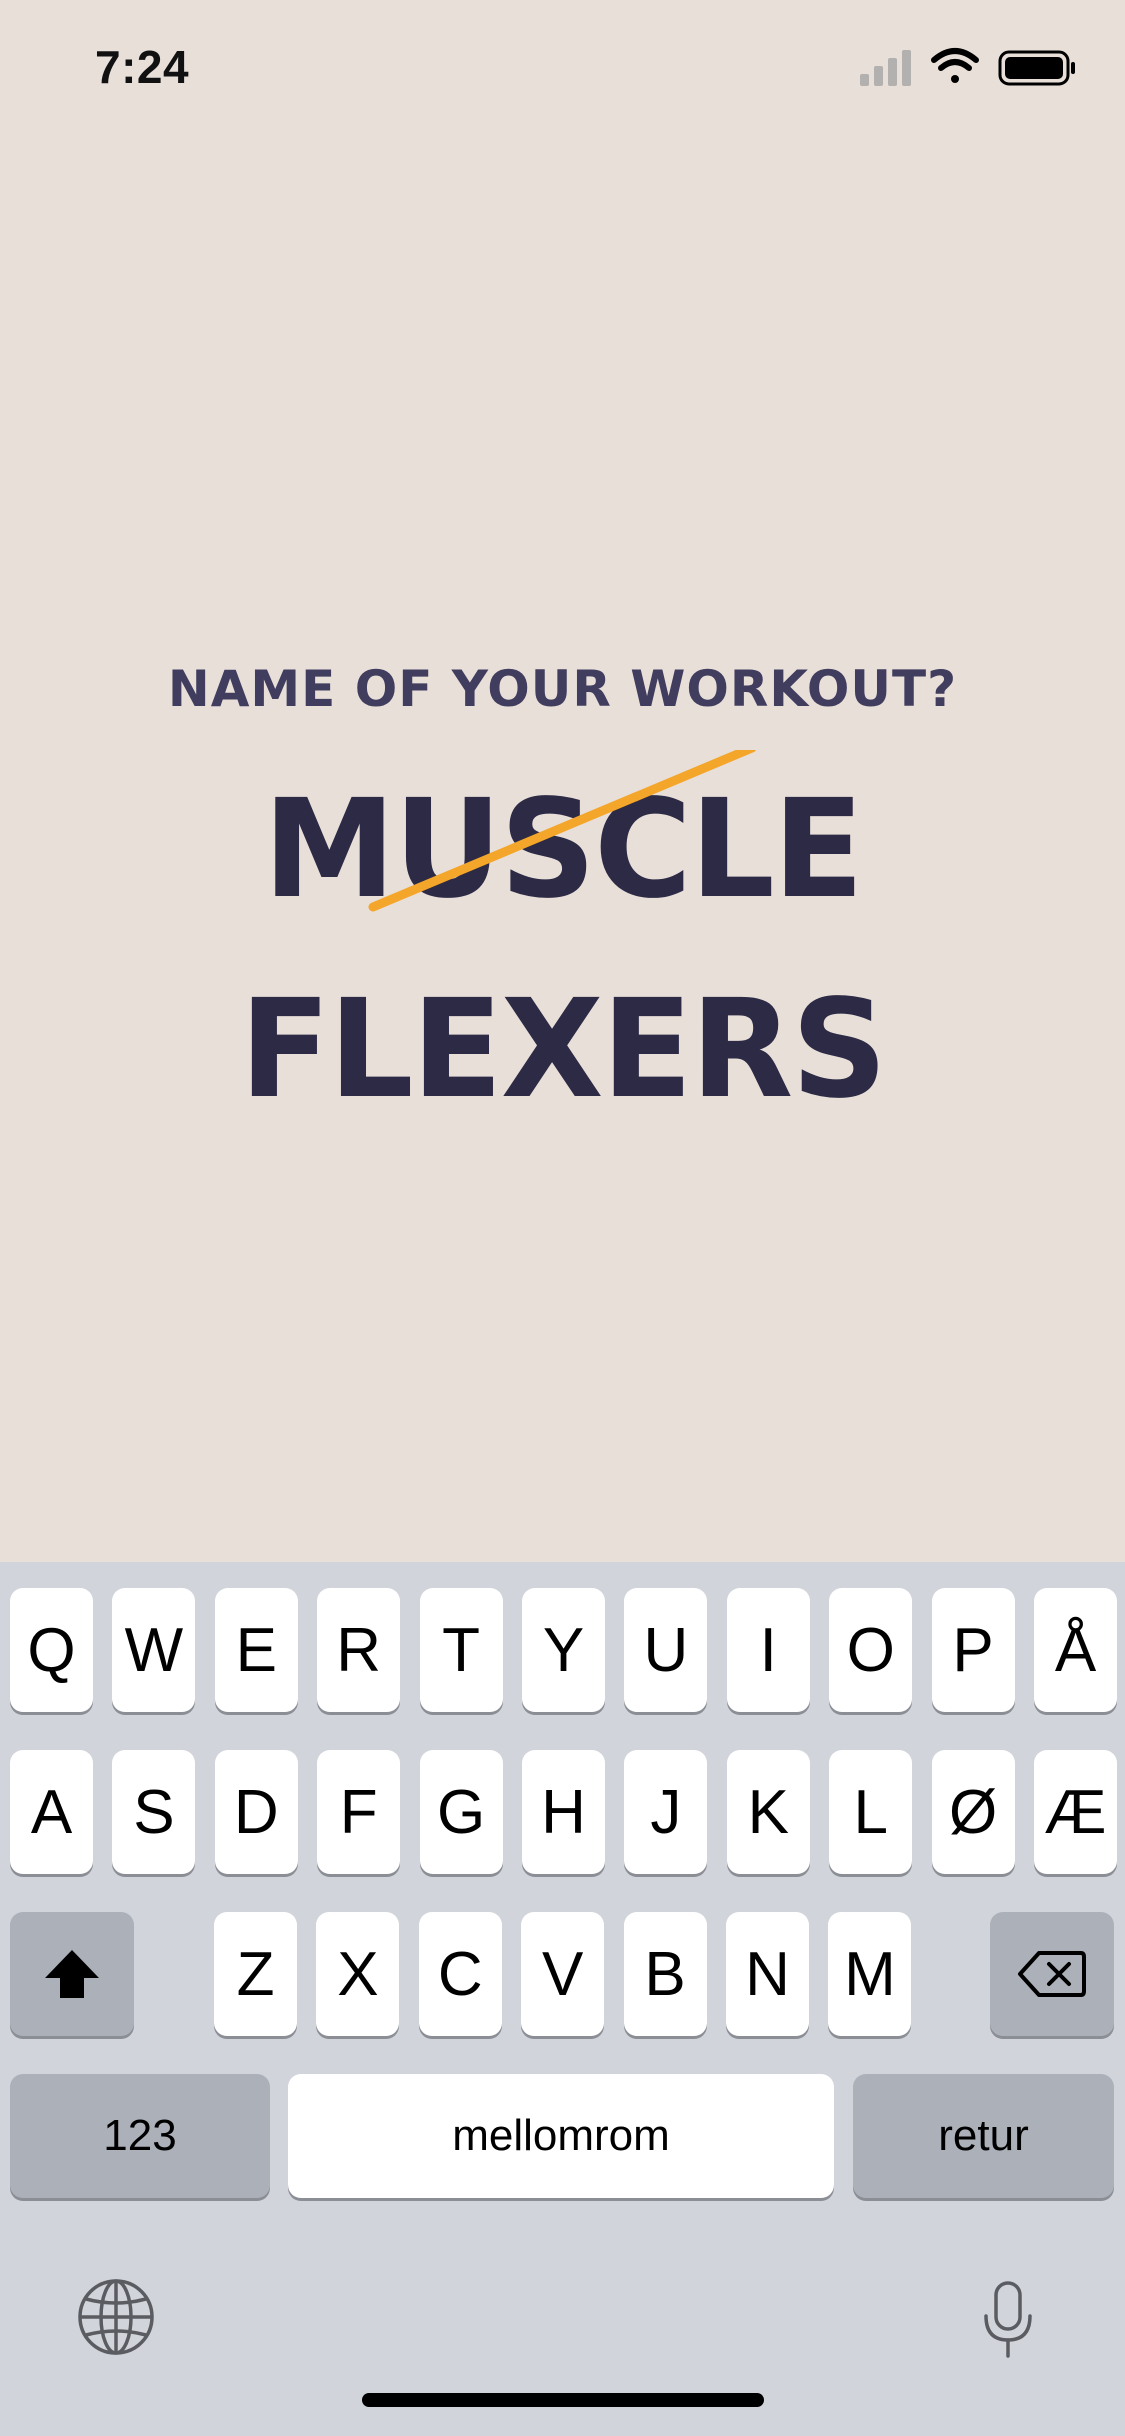 The image size is (1125, 2436). I want to click on key: Ø, so click(973, 1812).